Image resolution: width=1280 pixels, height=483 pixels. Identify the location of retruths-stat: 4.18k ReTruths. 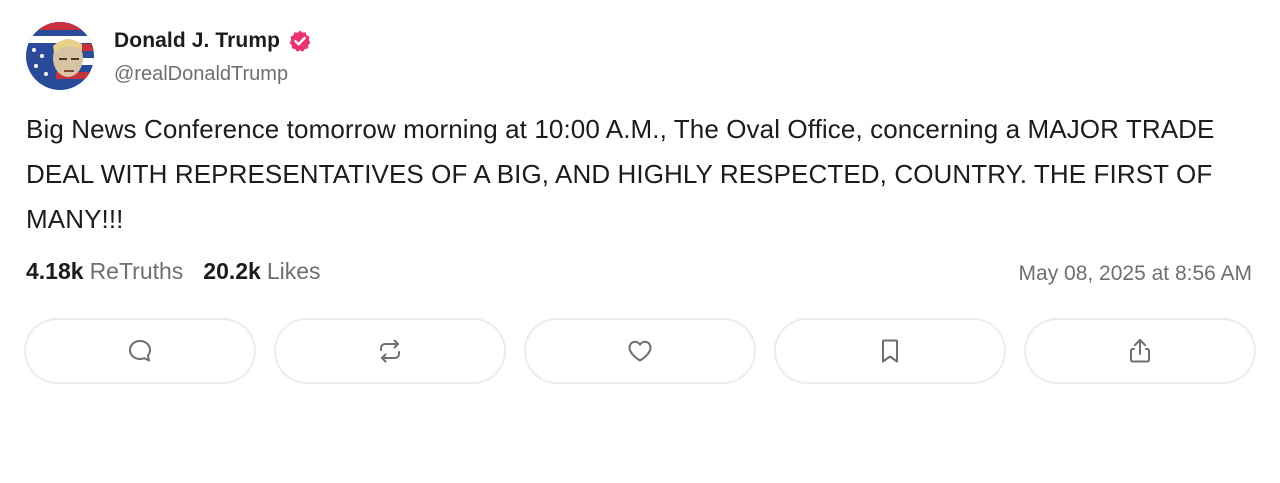
(104, 271).